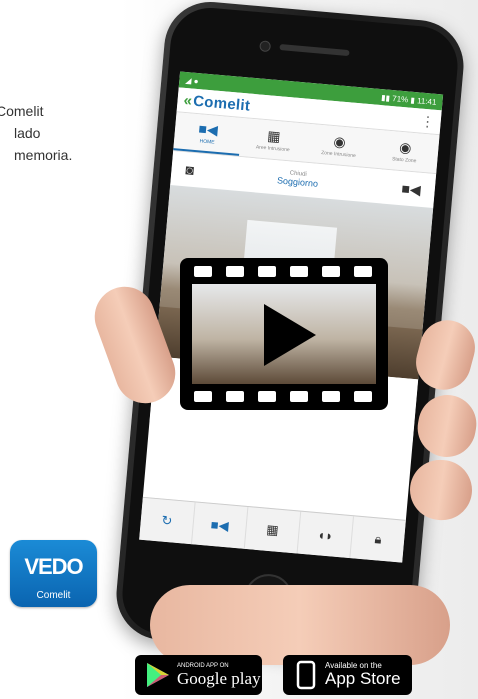  I want to click on tab-stato-zone: ◉ Stato Zone, so click(404, 152).